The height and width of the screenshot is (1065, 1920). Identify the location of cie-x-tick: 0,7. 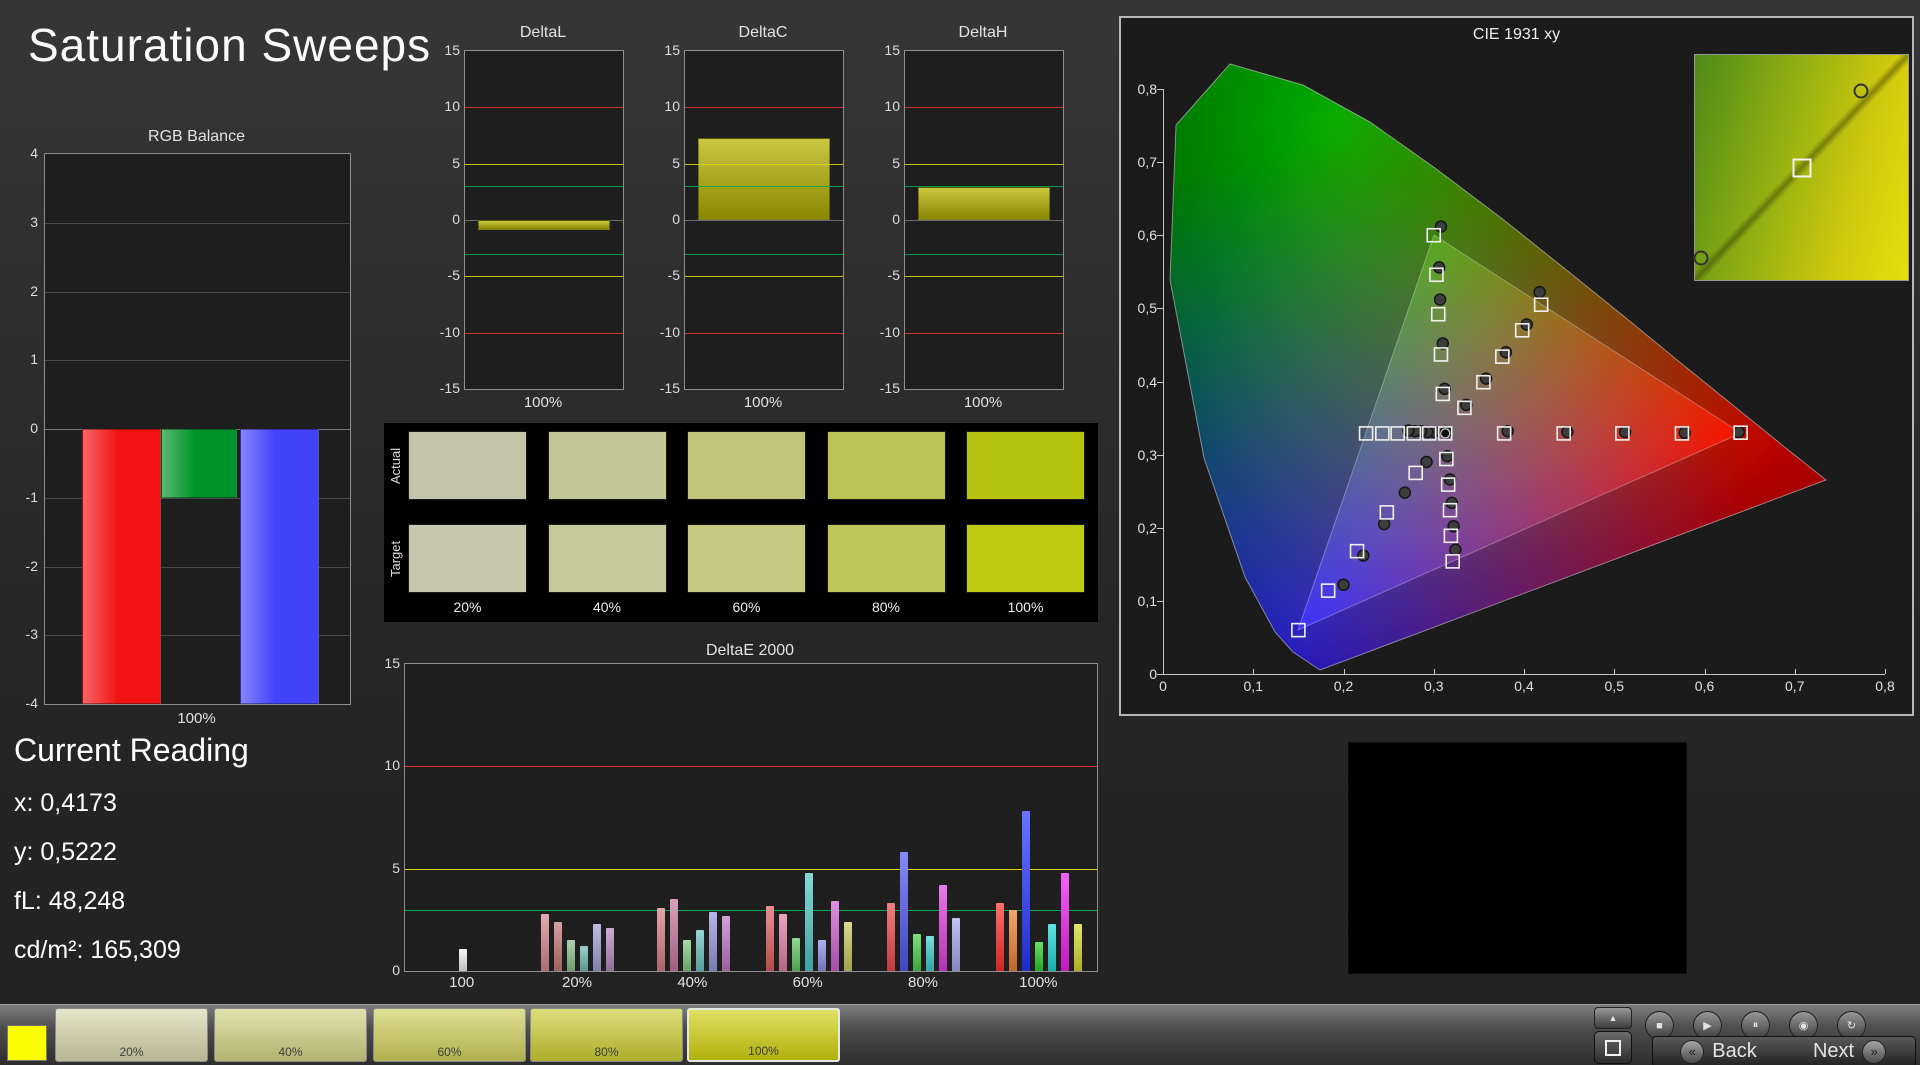
(1795, 686).